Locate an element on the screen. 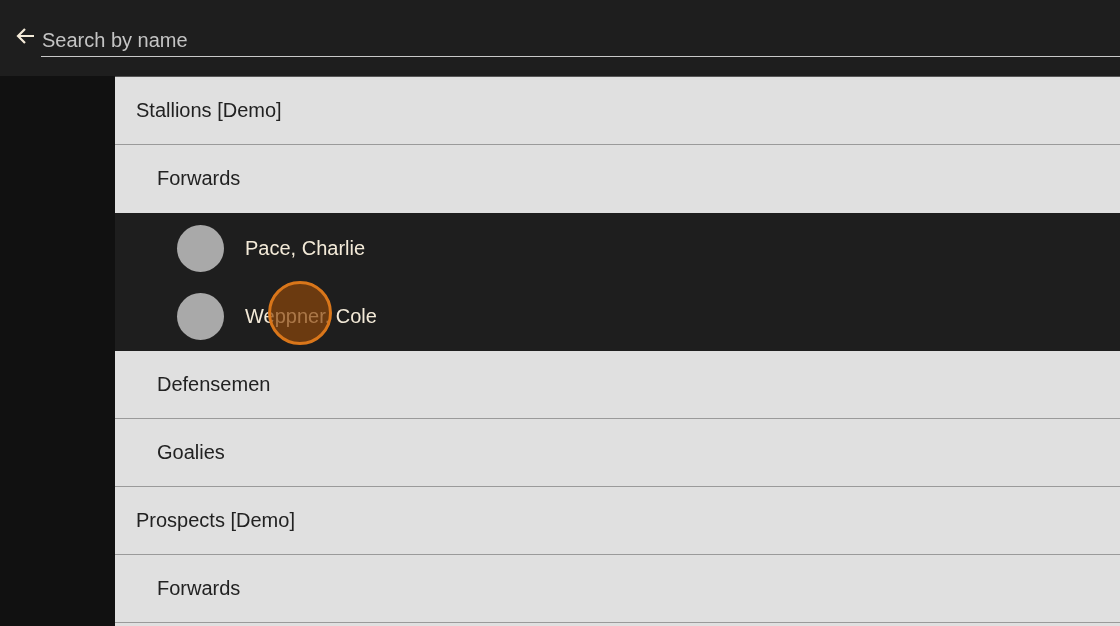 The image size is (1120, 626). player-name: Weppner, Cole is located at coordinates (311, 316).